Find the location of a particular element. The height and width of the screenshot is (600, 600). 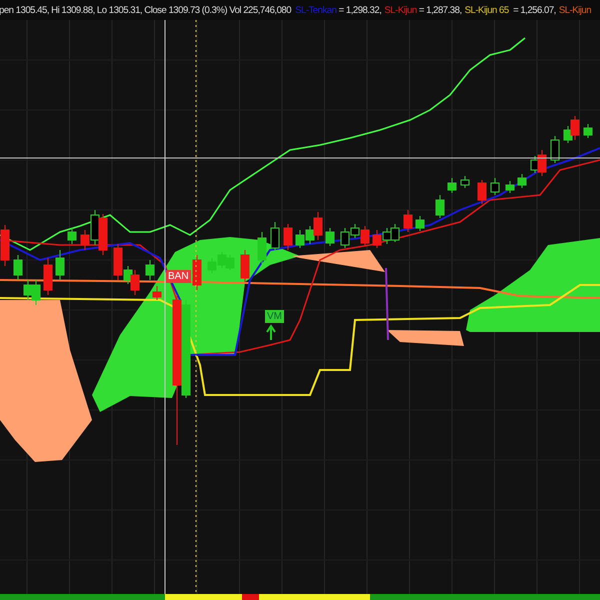

signal-label: VM is located at coordinates (274, 316).